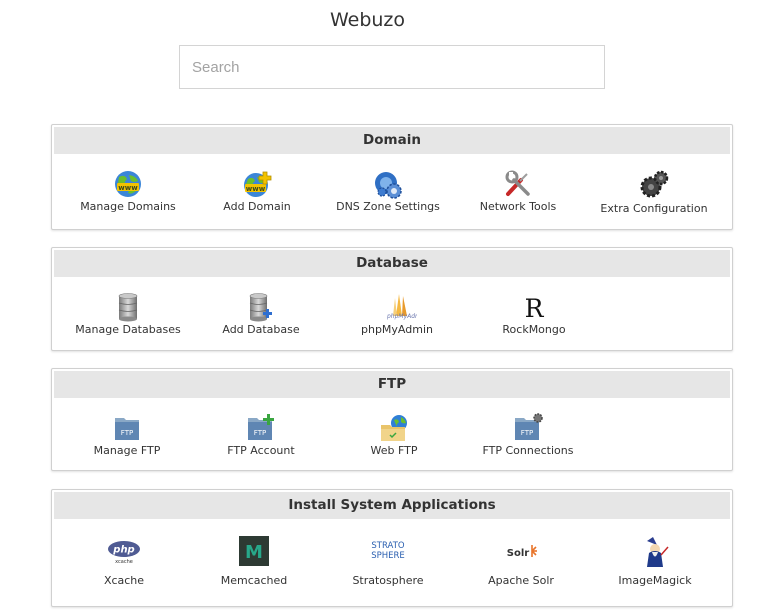  I want to click on ftp-folder-add-icon: FTP, so click(261, 428).